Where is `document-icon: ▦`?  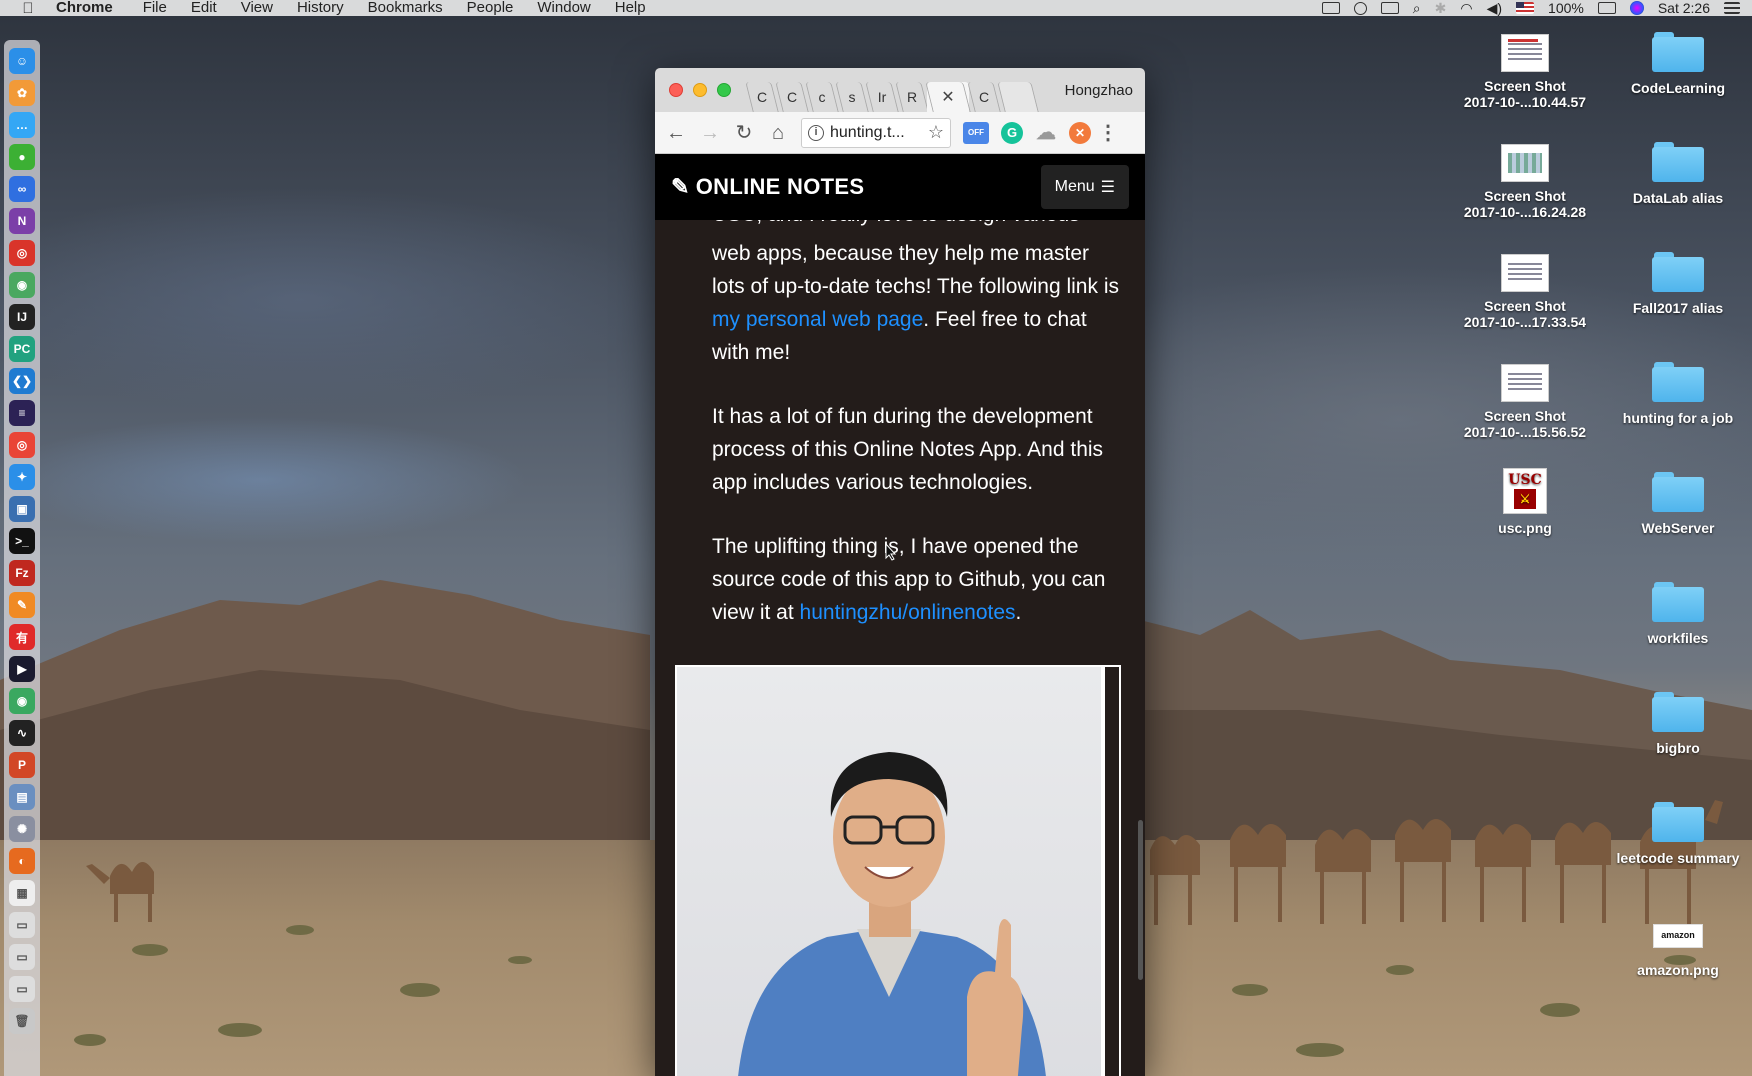
document-icon: ▦ is located at coordinates (22, 893).